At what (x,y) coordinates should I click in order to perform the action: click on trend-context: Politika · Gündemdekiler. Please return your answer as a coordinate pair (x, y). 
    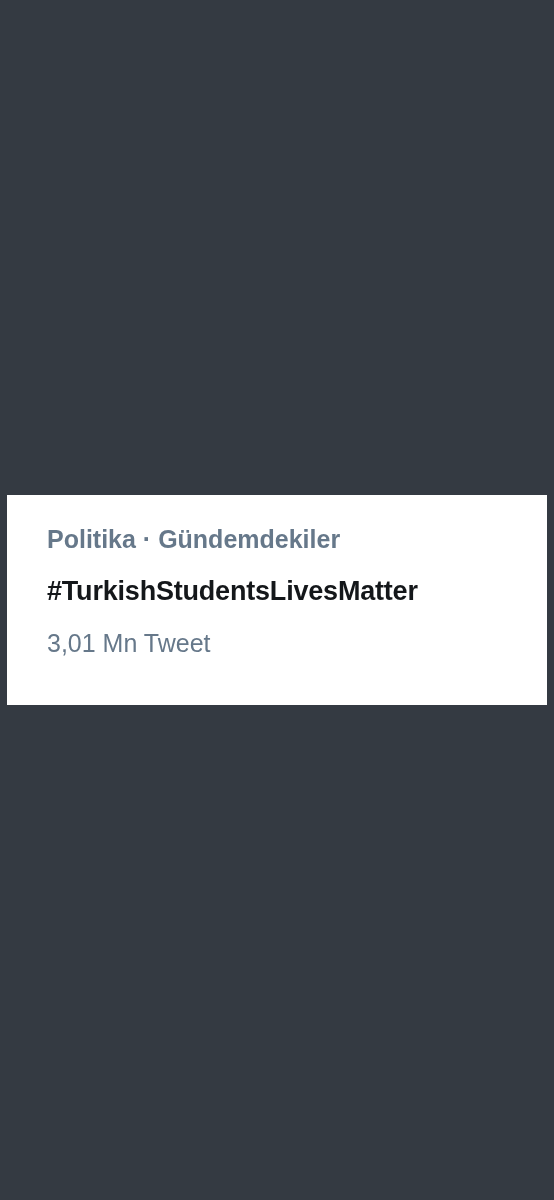
    Looking at the image, I should click on (194, 539).